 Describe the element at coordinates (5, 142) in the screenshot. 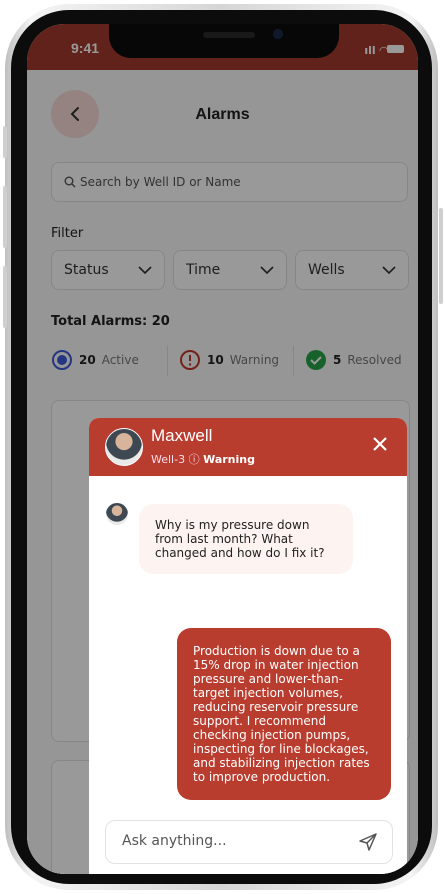

I see `mute-switch` at that location.